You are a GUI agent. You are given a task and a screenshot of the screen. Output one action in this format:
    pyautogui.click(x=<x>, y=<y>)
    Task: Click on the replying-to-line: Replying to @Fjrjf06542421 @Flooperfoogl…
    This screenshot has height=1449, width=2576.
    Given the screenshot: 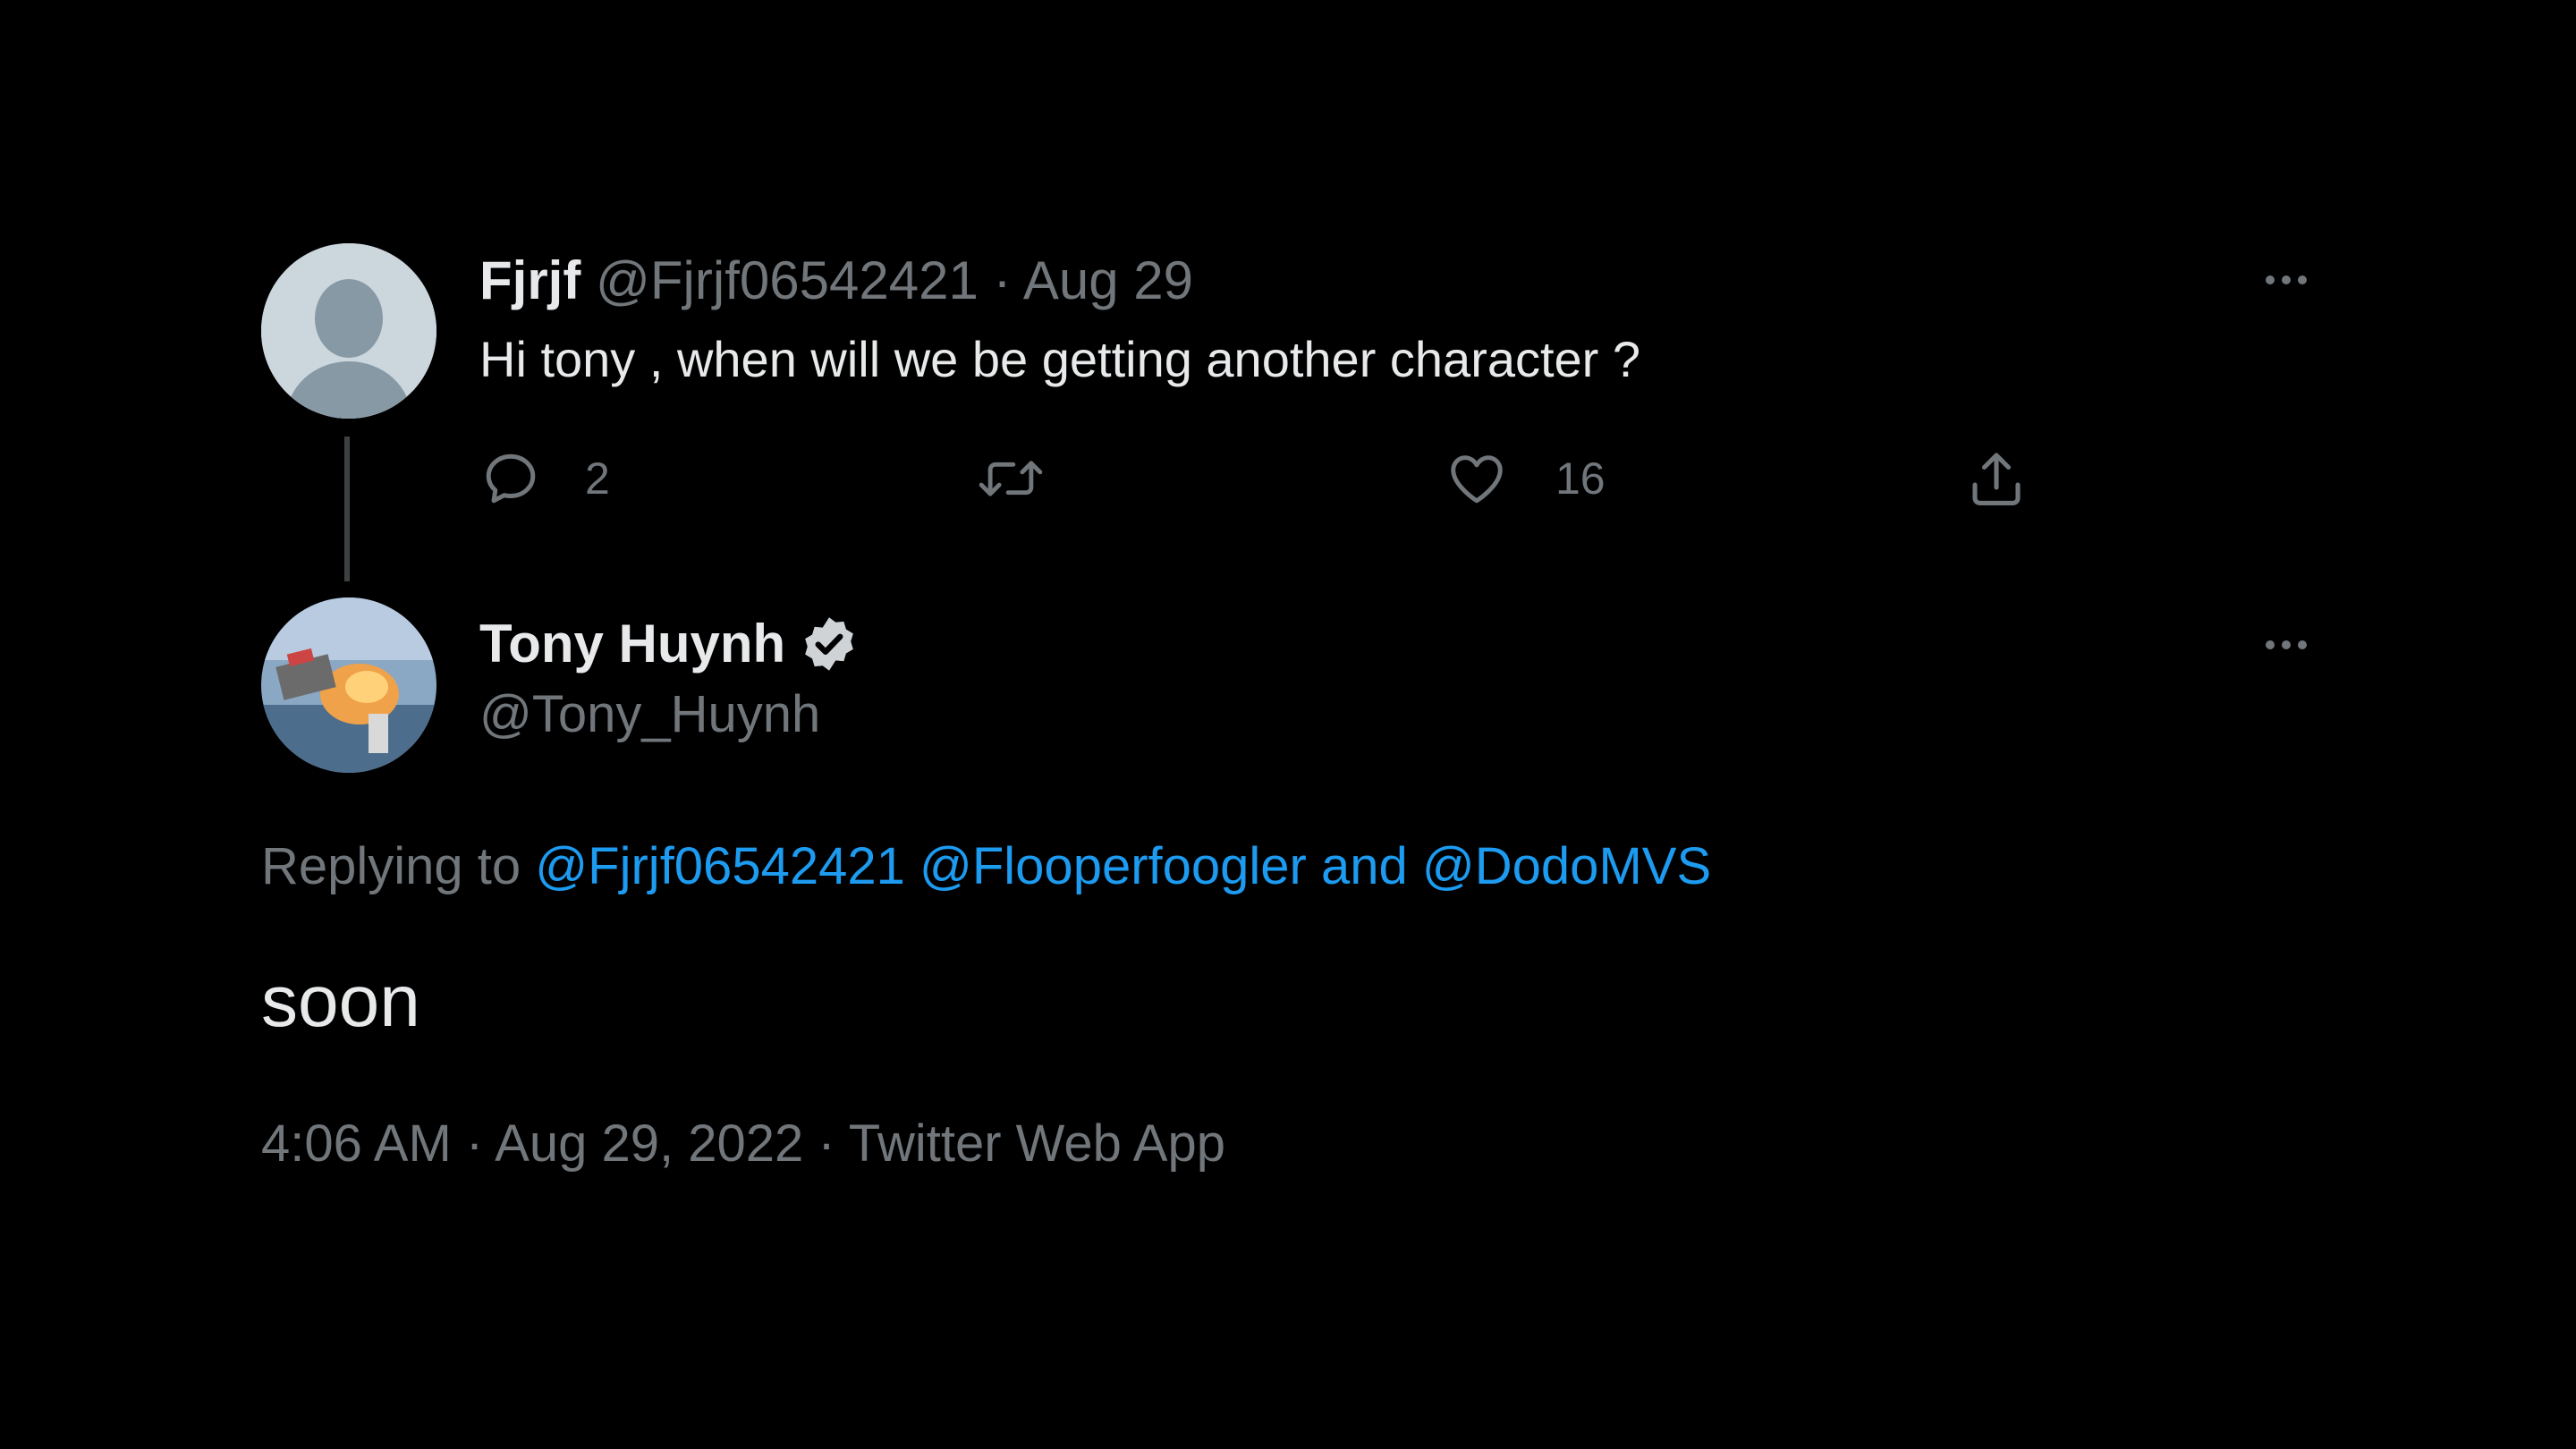 What is the action you would take?
    pyautogui.click(x=986, y=866)
    